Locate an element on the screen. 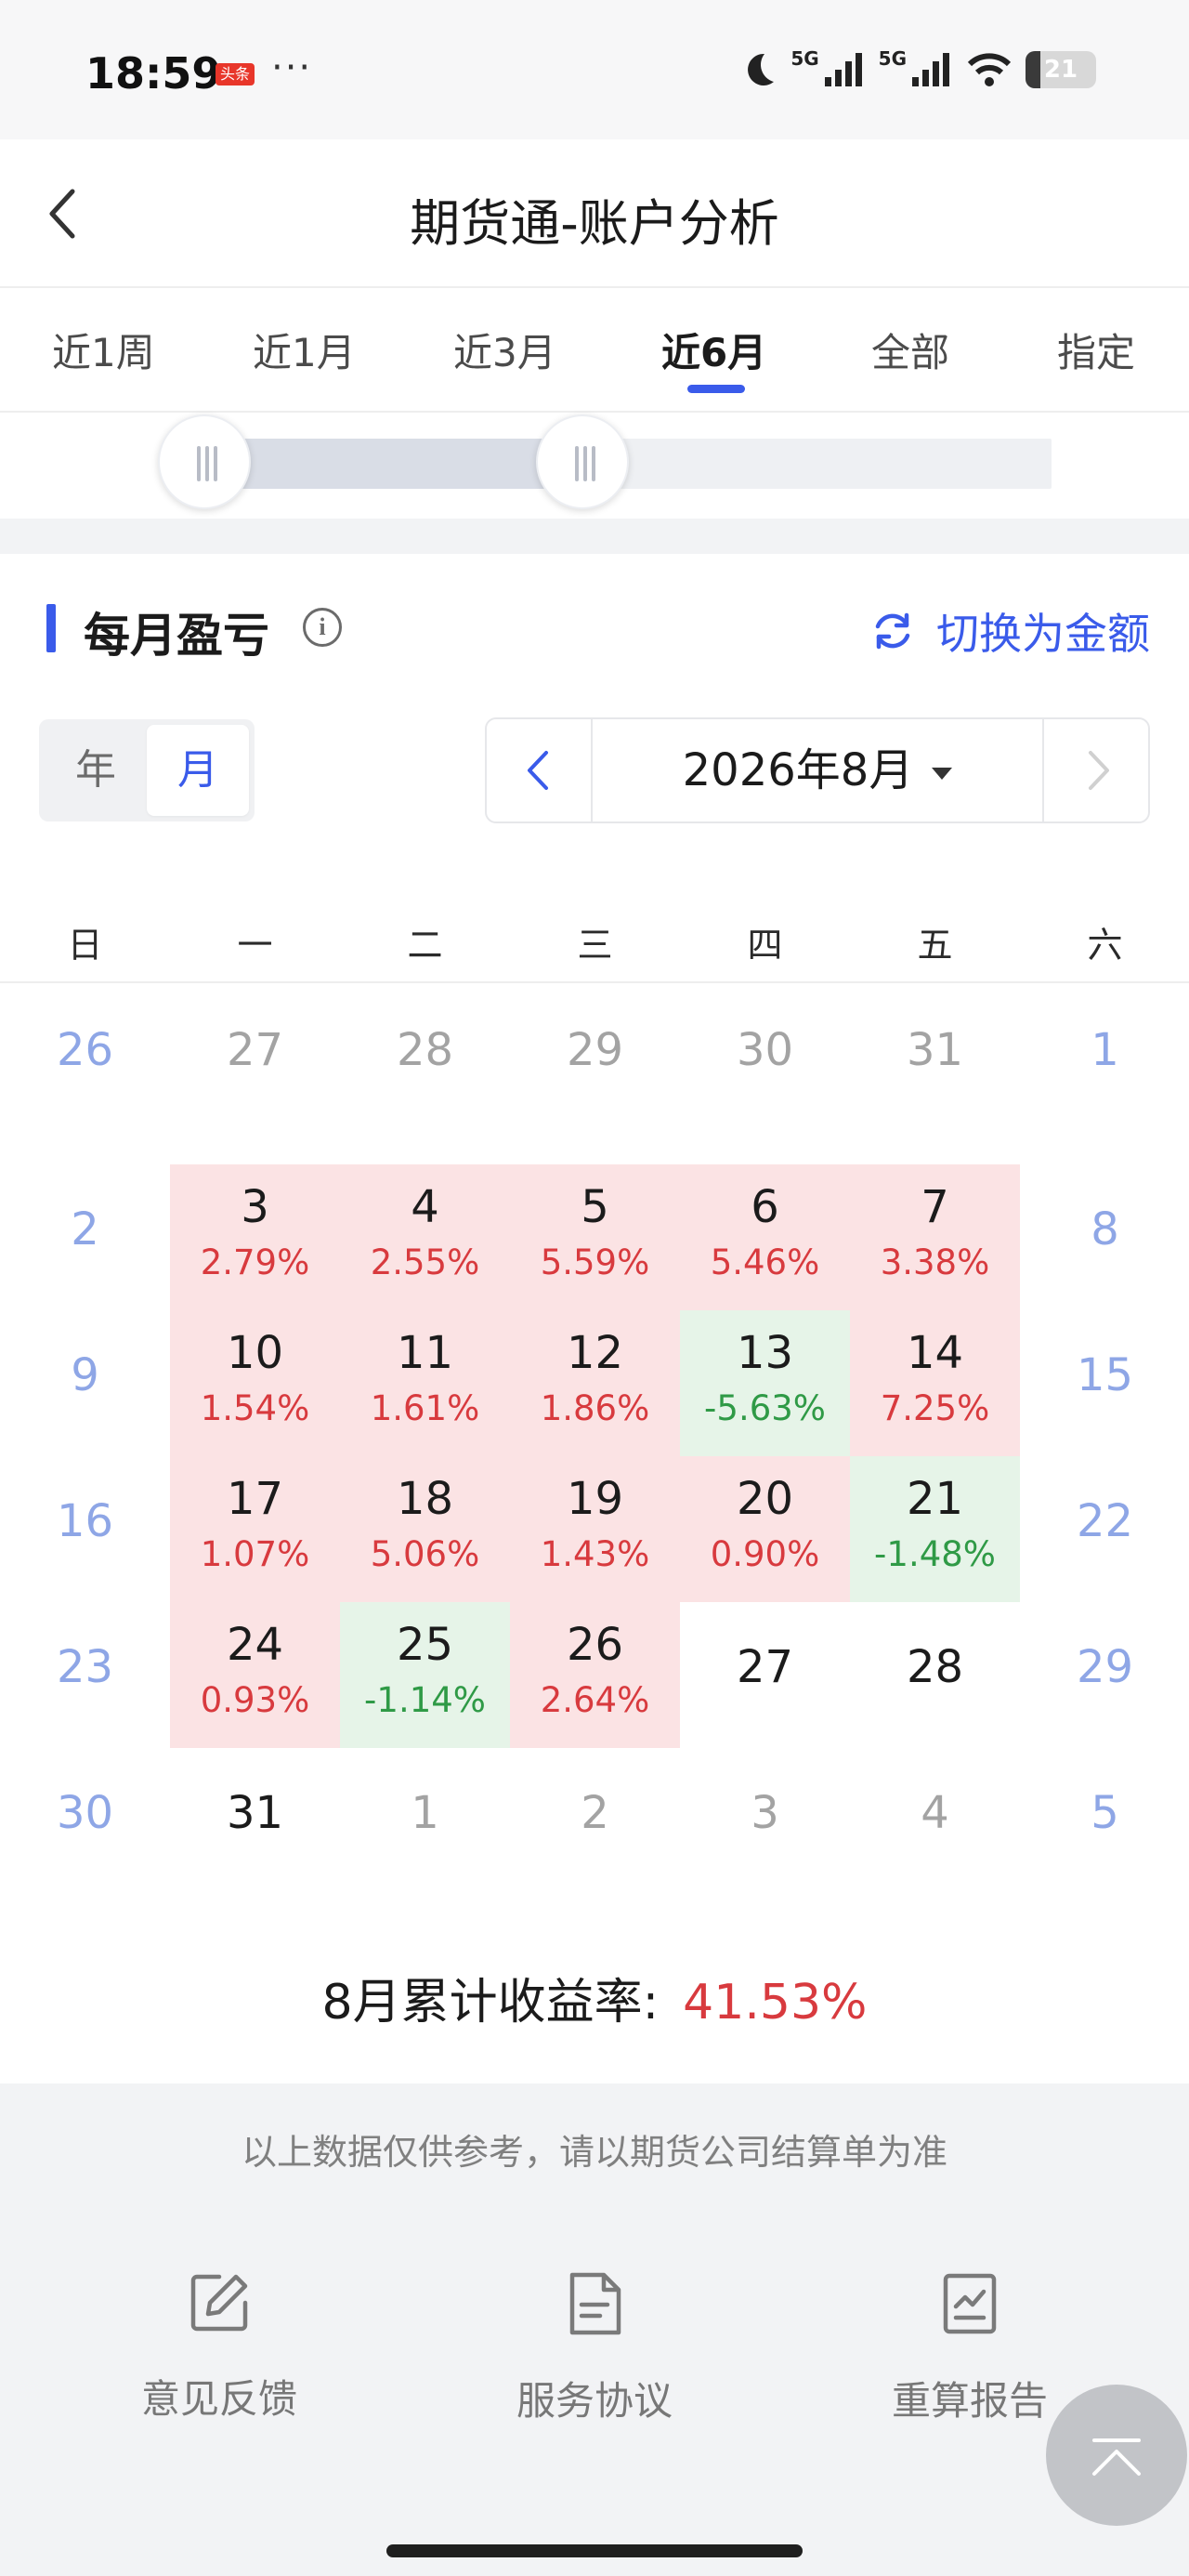  calendar-day: 21 -1.48% is located at coordinates (935, 1529).